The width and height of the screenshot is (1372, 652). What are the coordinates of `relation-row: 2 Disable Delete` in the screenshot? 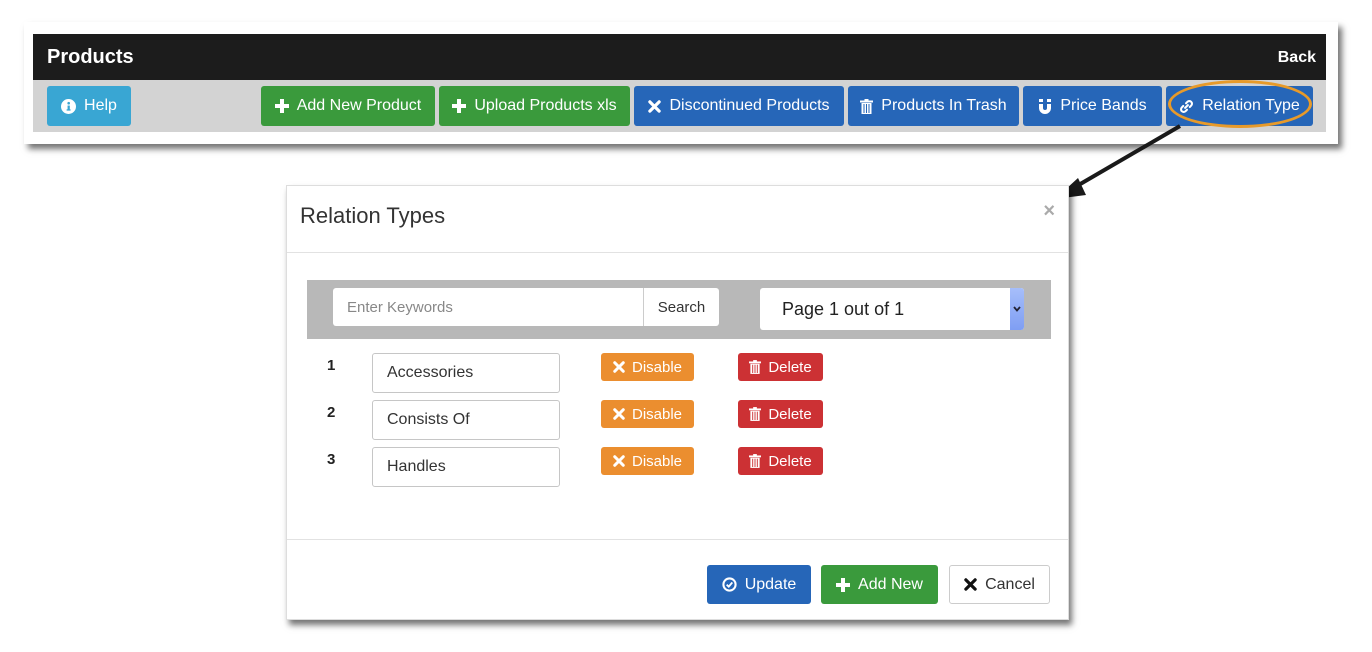 It's located at (677, 422).